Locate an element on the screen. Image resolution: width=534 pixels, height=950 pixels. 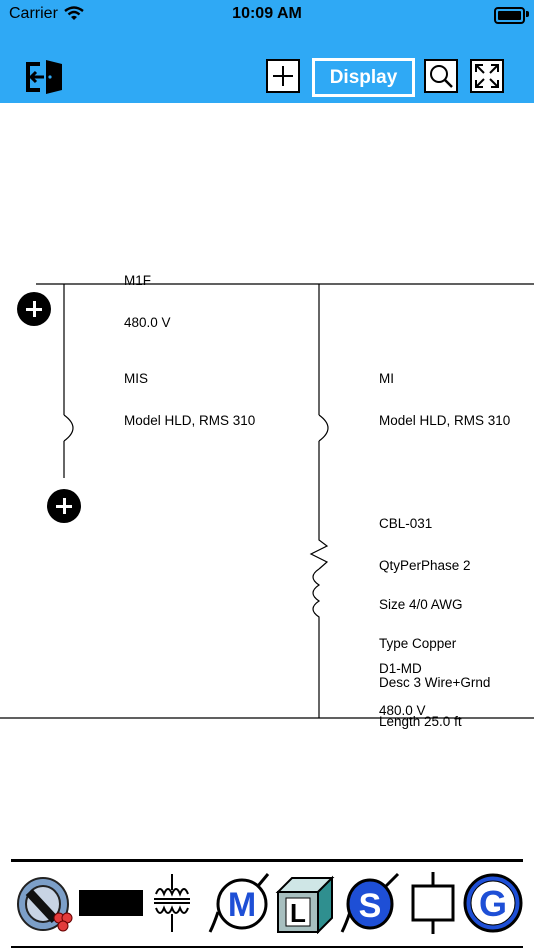
expand-icon is located at coordinates (487, 76).